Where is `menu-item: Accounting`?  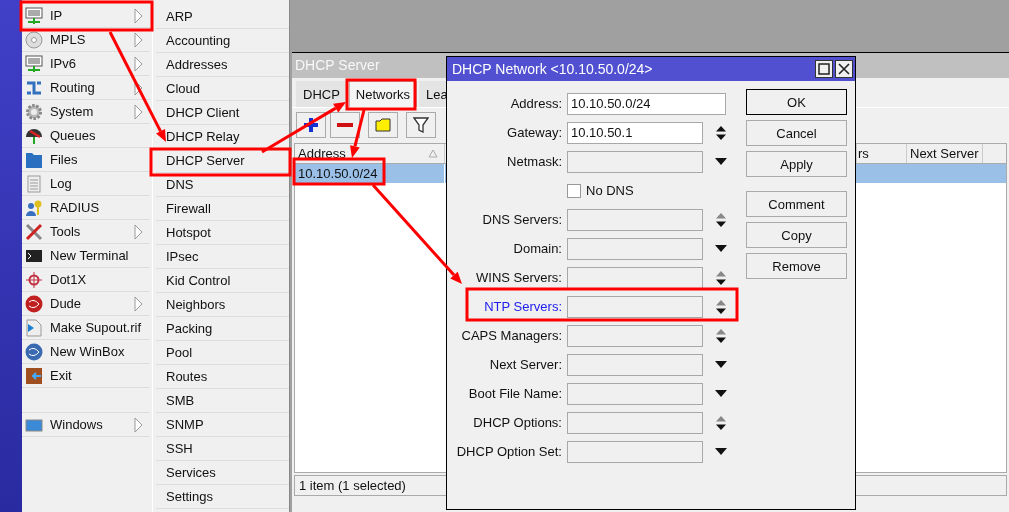 menu-item: Accounting is located at coordinates (222, 41).